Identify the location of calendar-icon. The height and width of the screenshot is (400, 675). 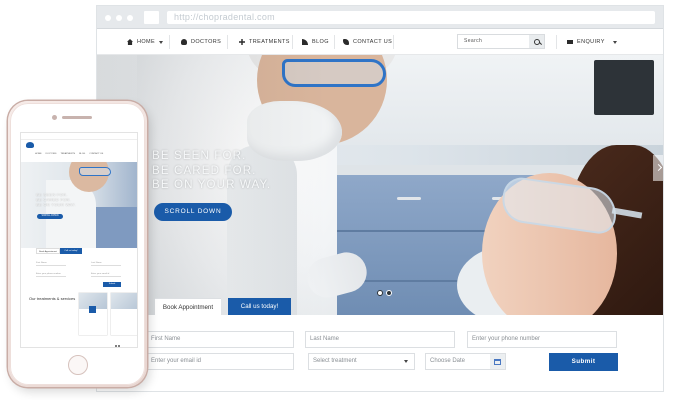
(497, 361).